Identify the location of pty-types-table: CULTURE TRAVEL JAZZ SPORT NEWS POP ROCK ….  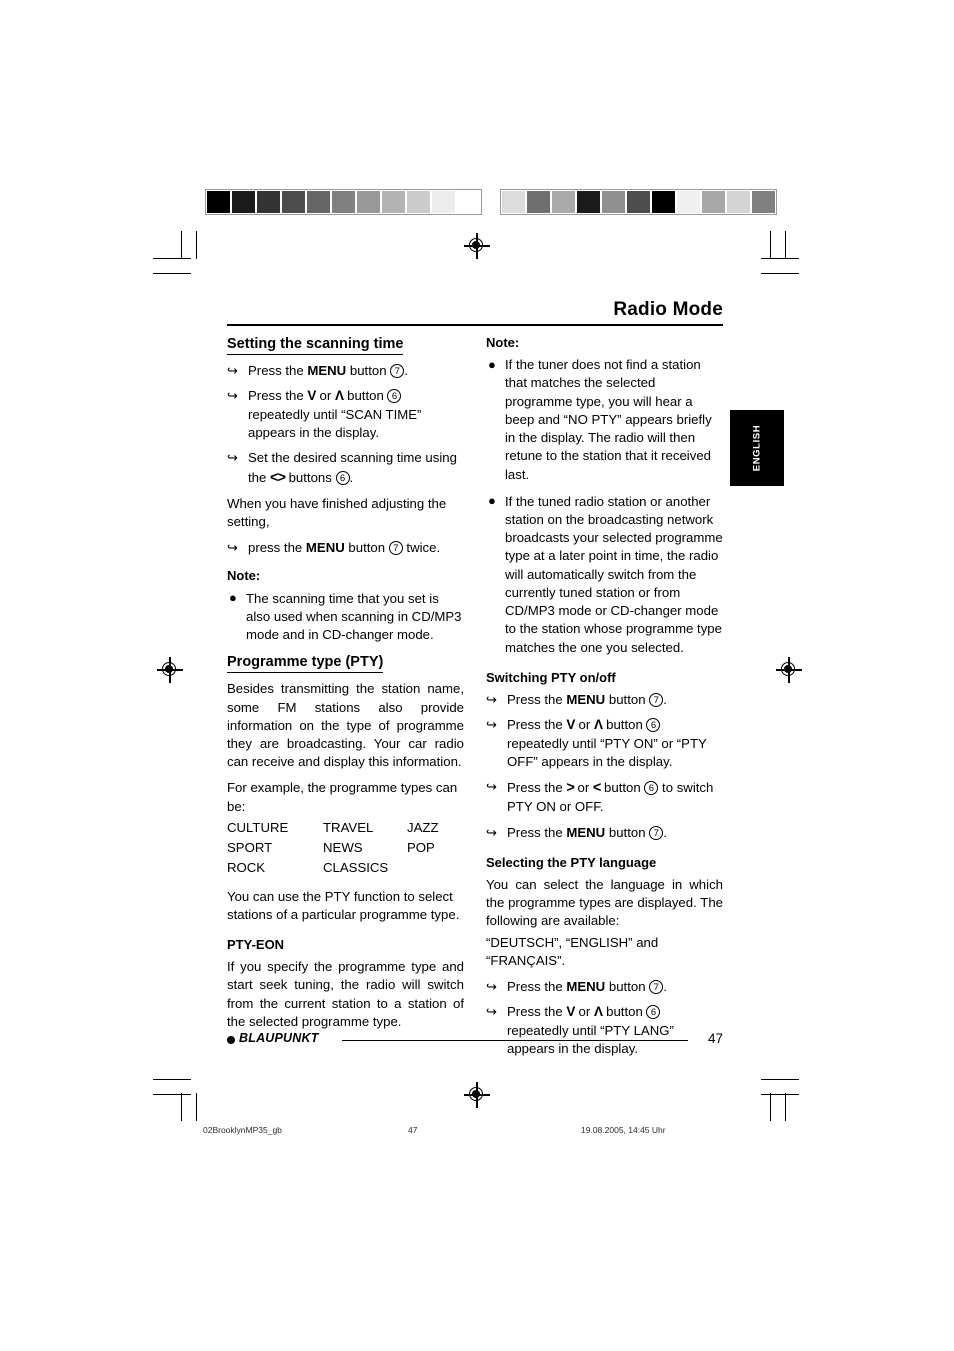
(345, 849).